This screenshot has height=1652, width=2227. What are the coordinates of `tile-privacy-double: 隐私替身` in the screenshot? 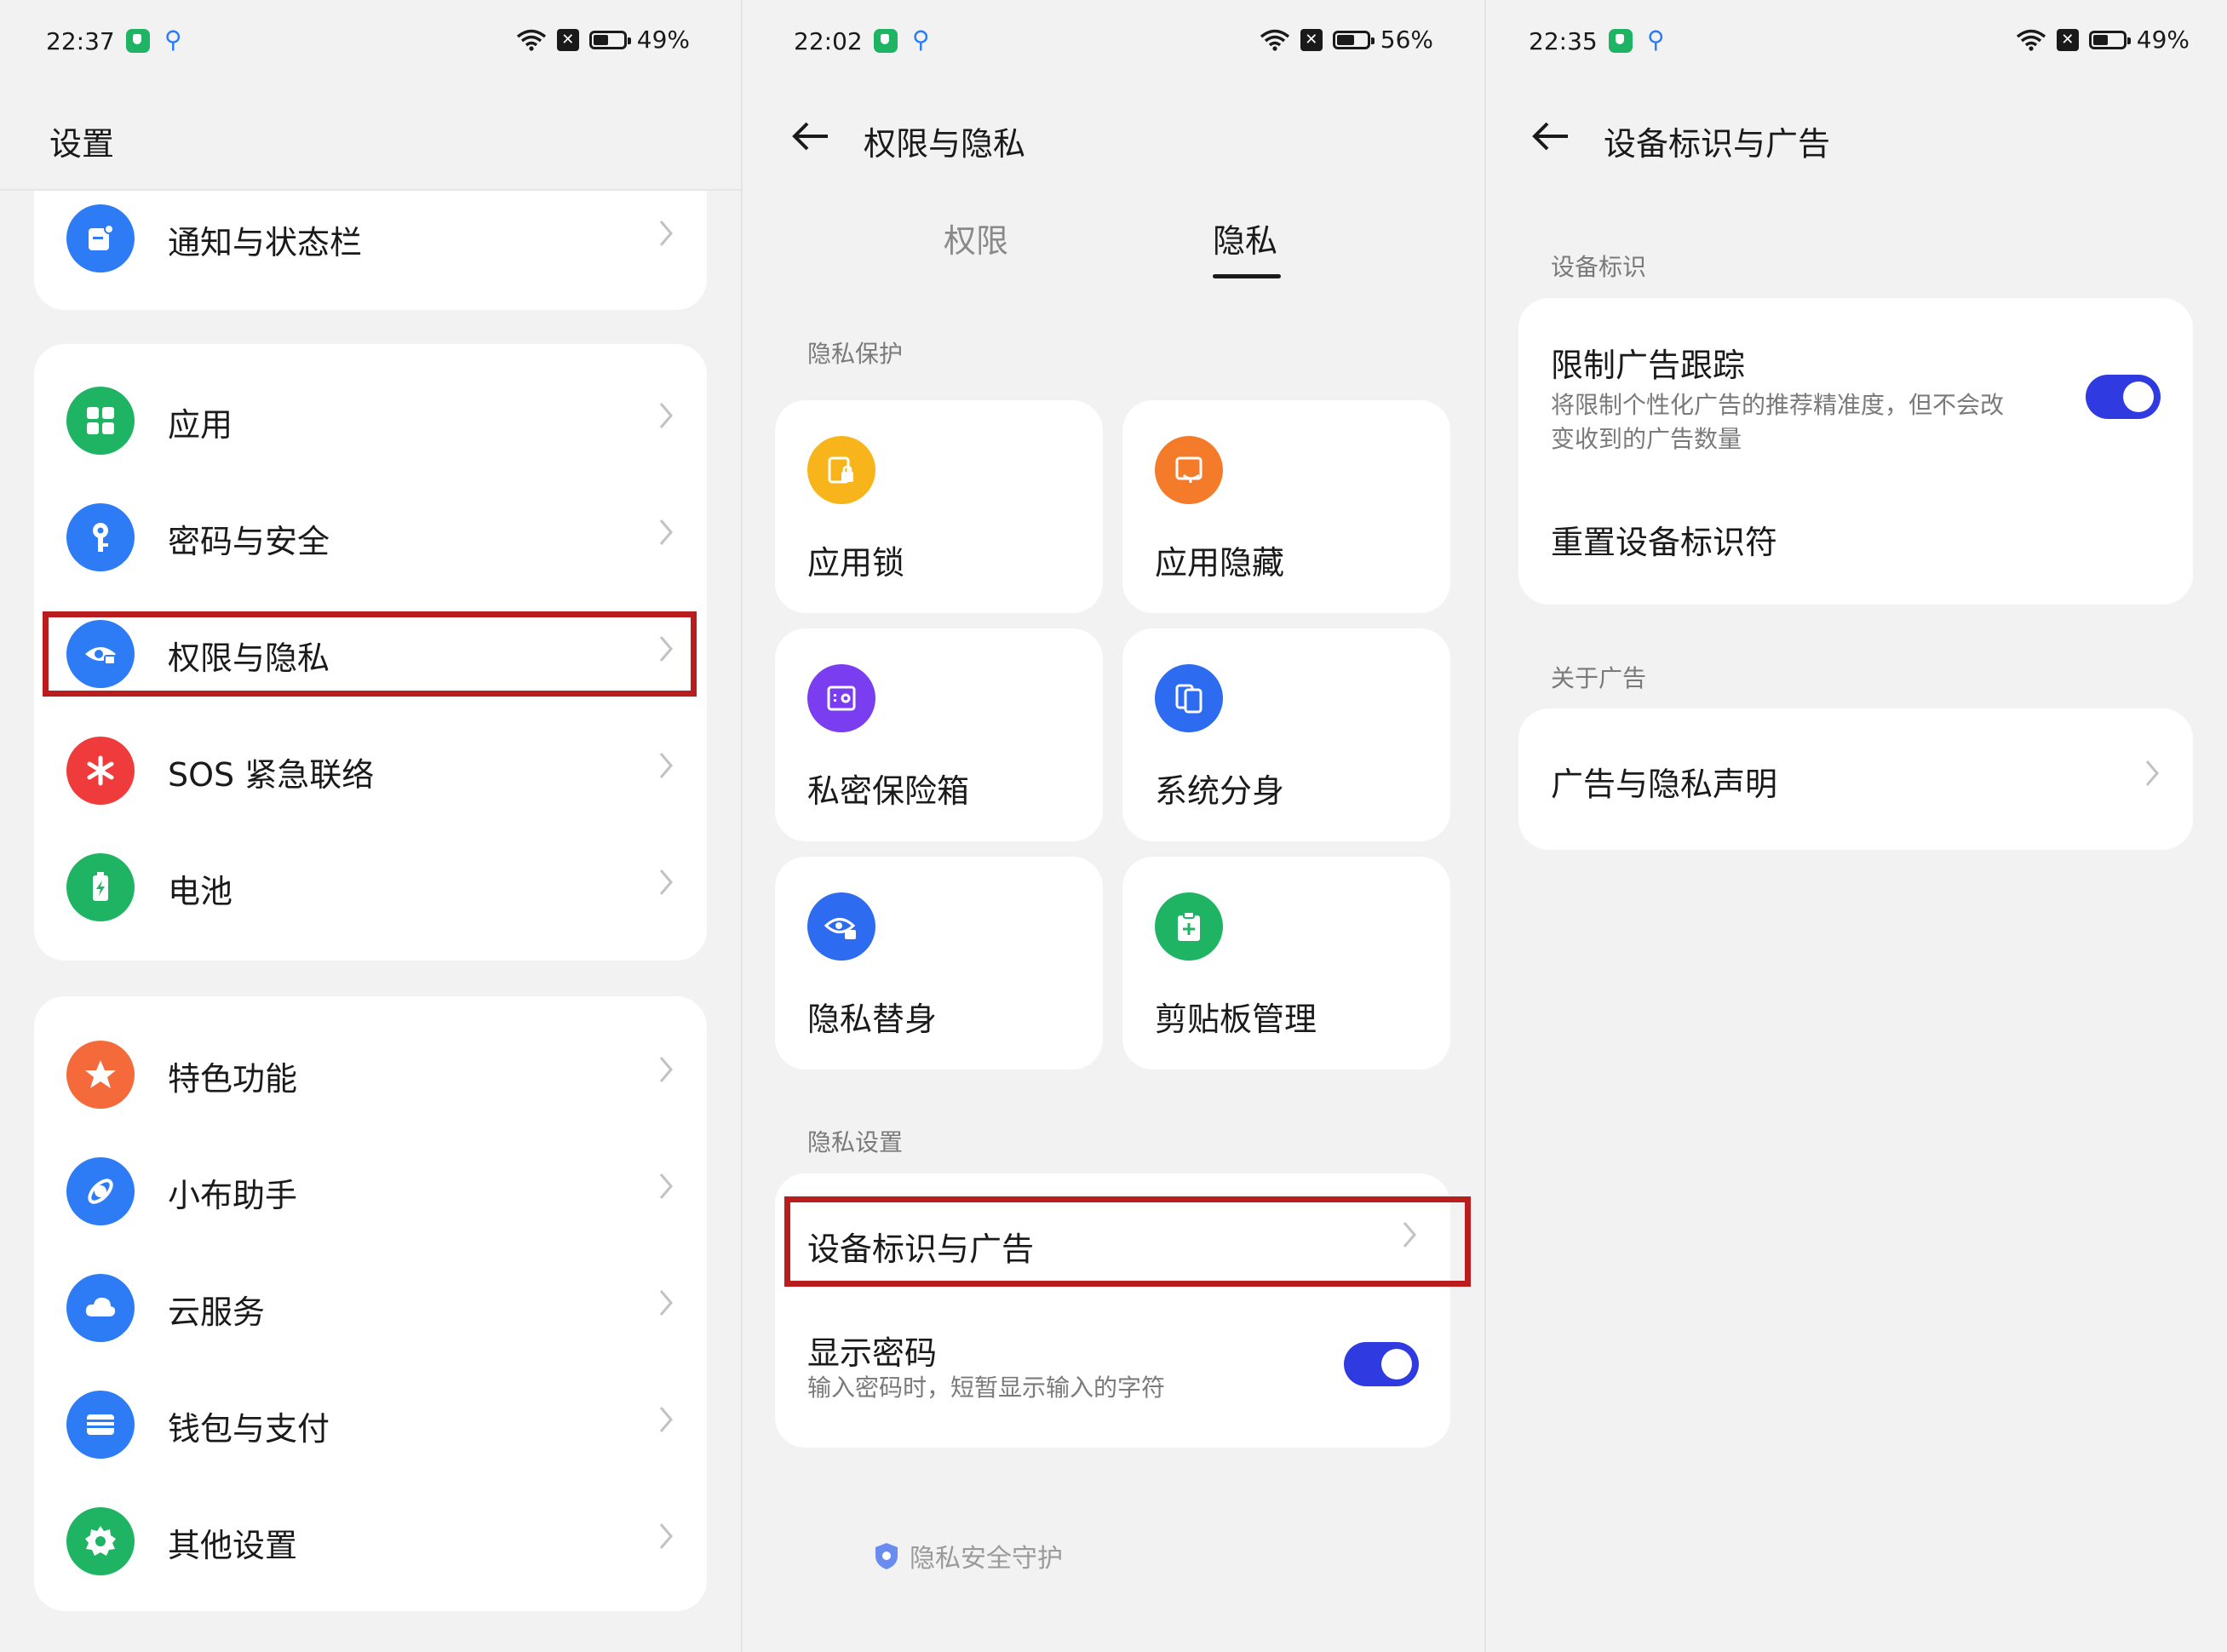 It's located at (939, 963).